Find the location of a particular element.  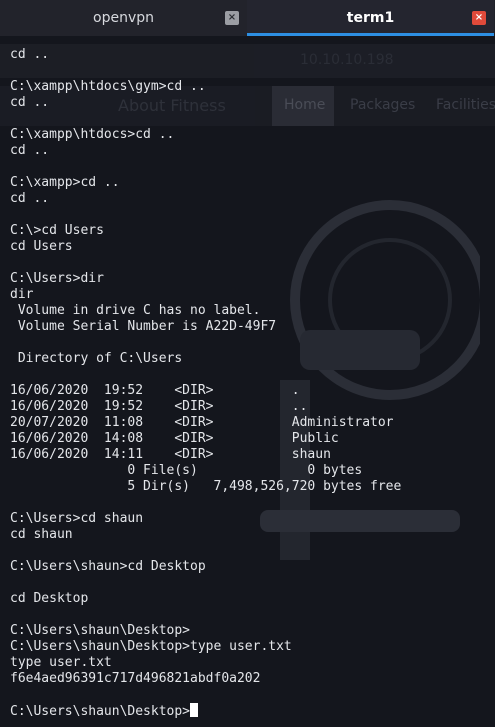

terminal-line: Directory of C:\Users is located at coordinates (96, 358).